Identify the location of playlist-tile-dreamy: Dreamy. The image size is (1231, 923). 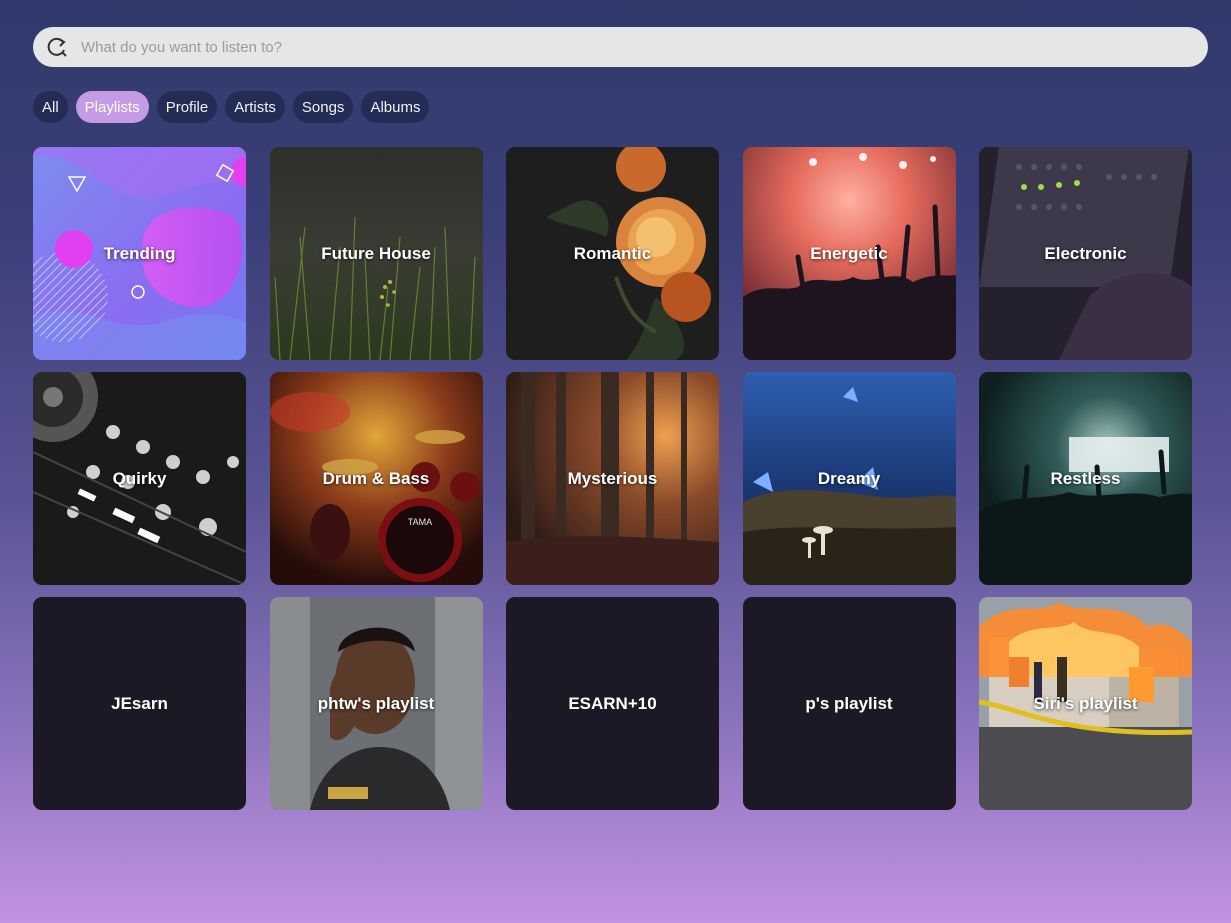
(849, 478).